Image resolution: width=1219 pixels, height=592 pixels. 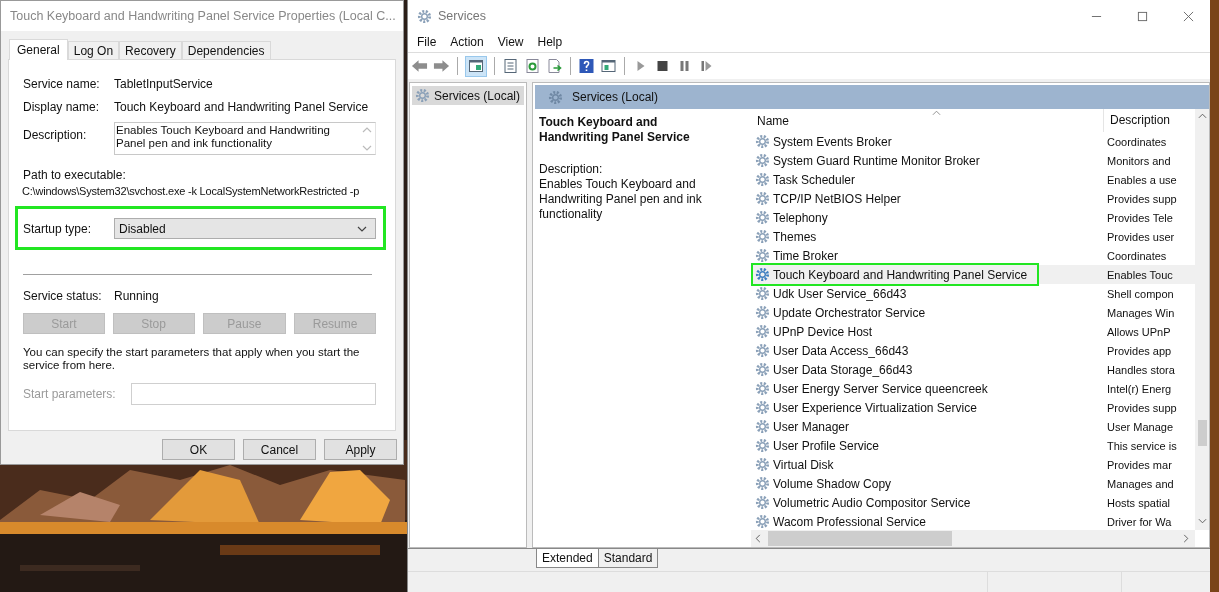 I want to click on table-row: Themes Provides user, so click(x=973, y=236).